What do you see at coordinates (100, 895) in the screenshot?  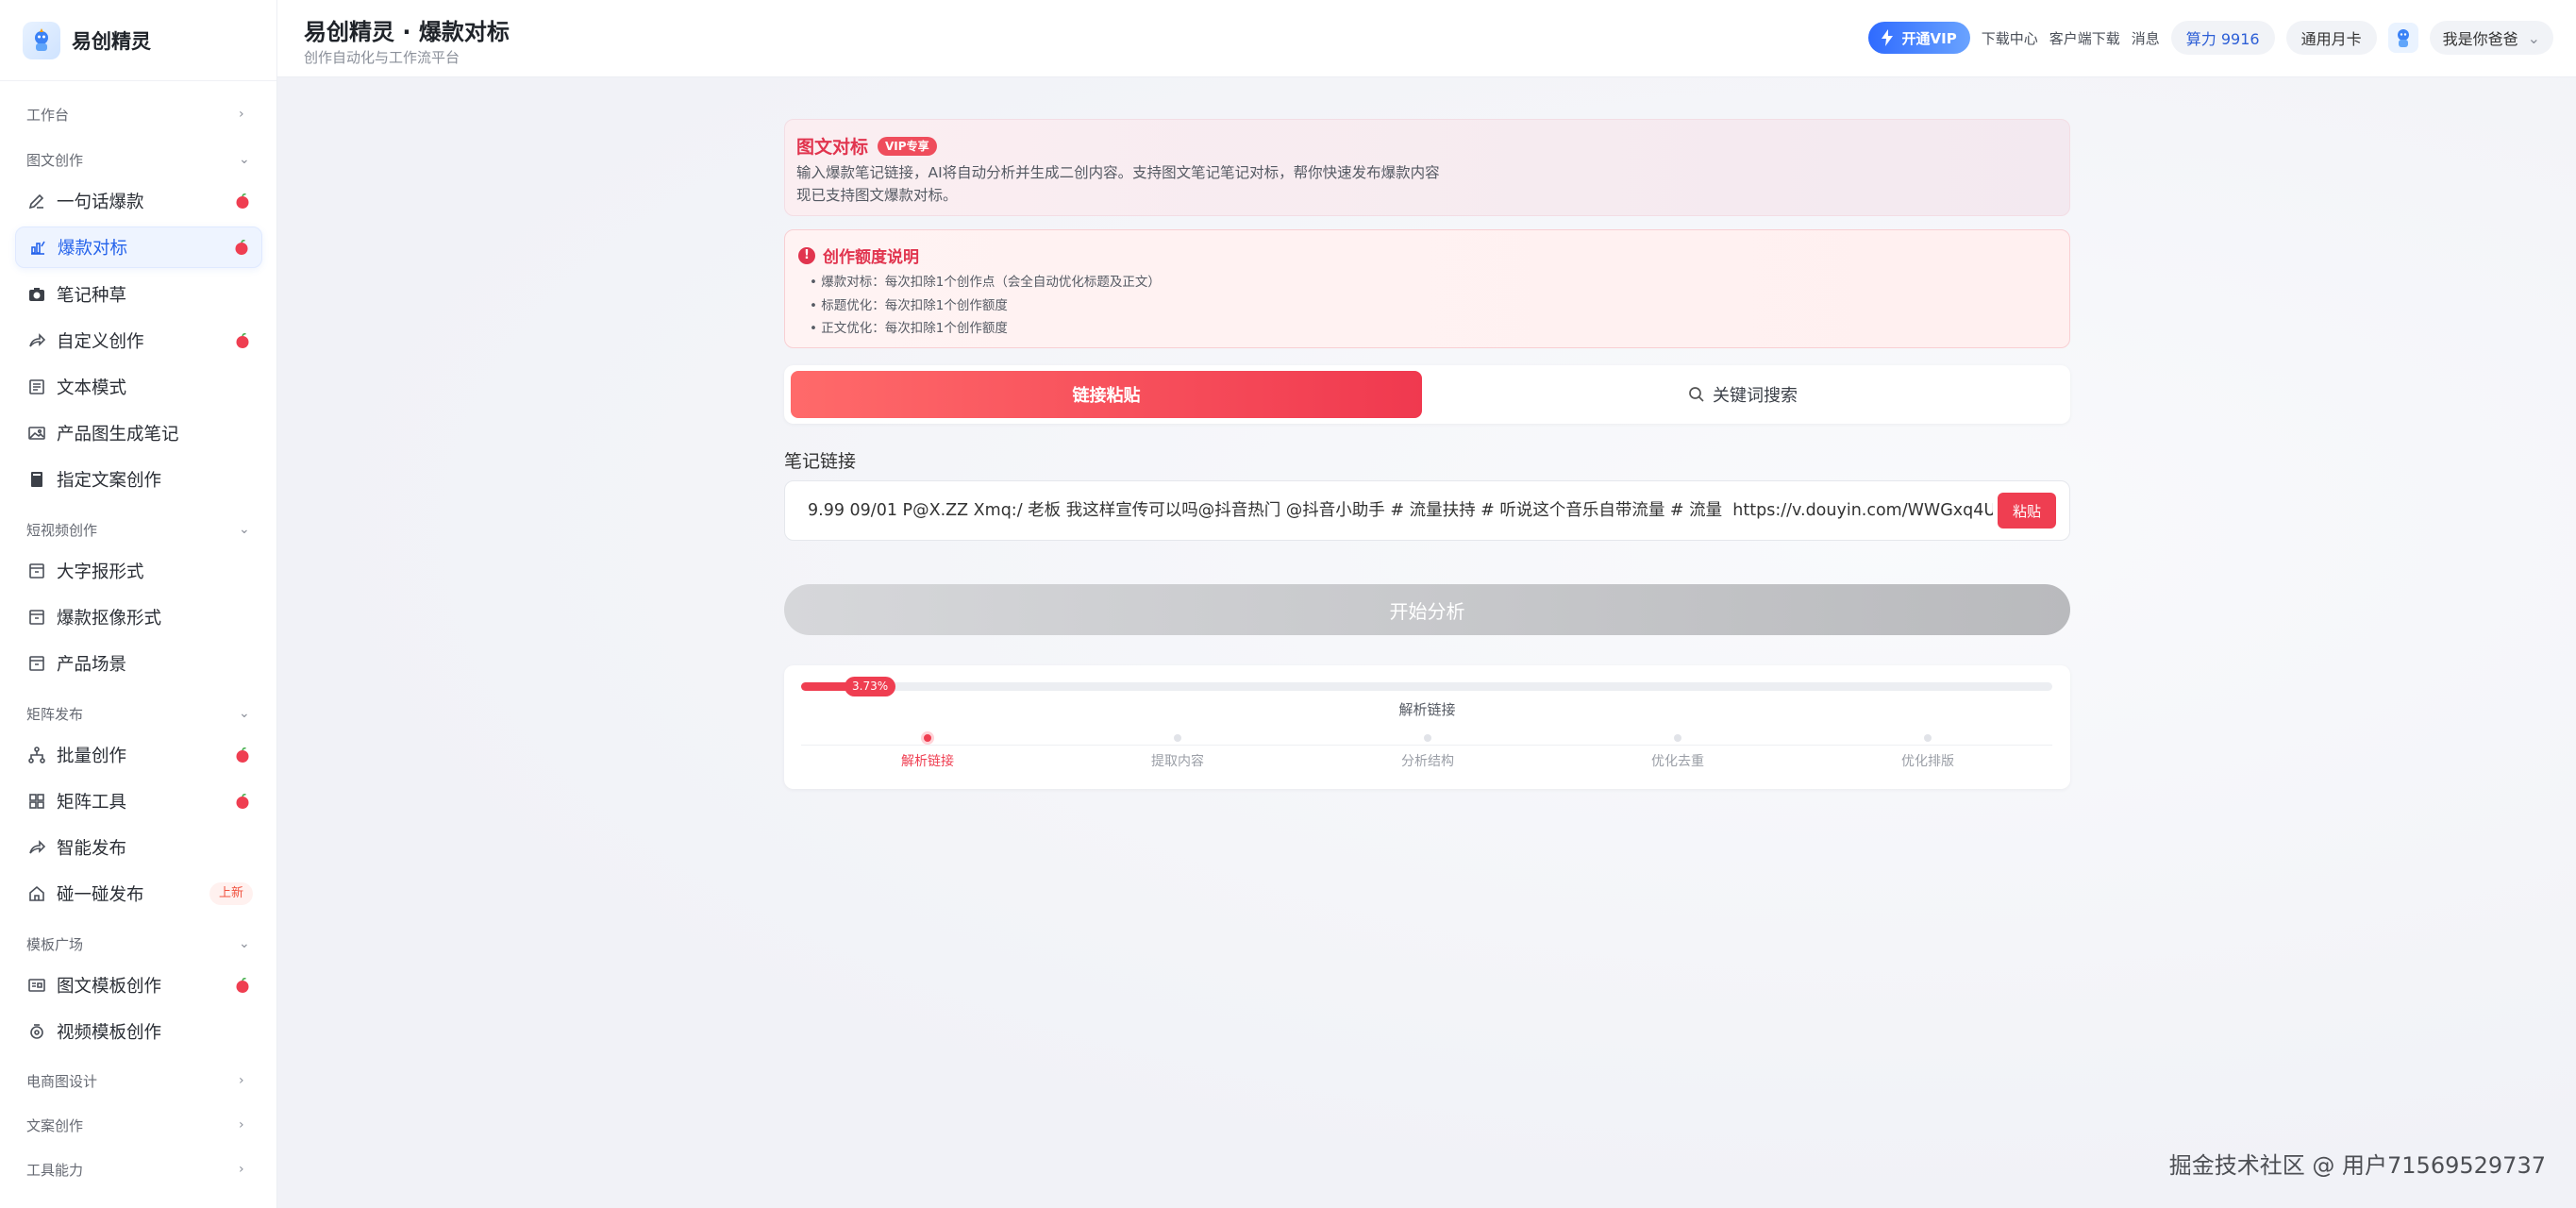 I see `sidebar-item-label: 碰一碰发布` at bounding box center [100, 895].